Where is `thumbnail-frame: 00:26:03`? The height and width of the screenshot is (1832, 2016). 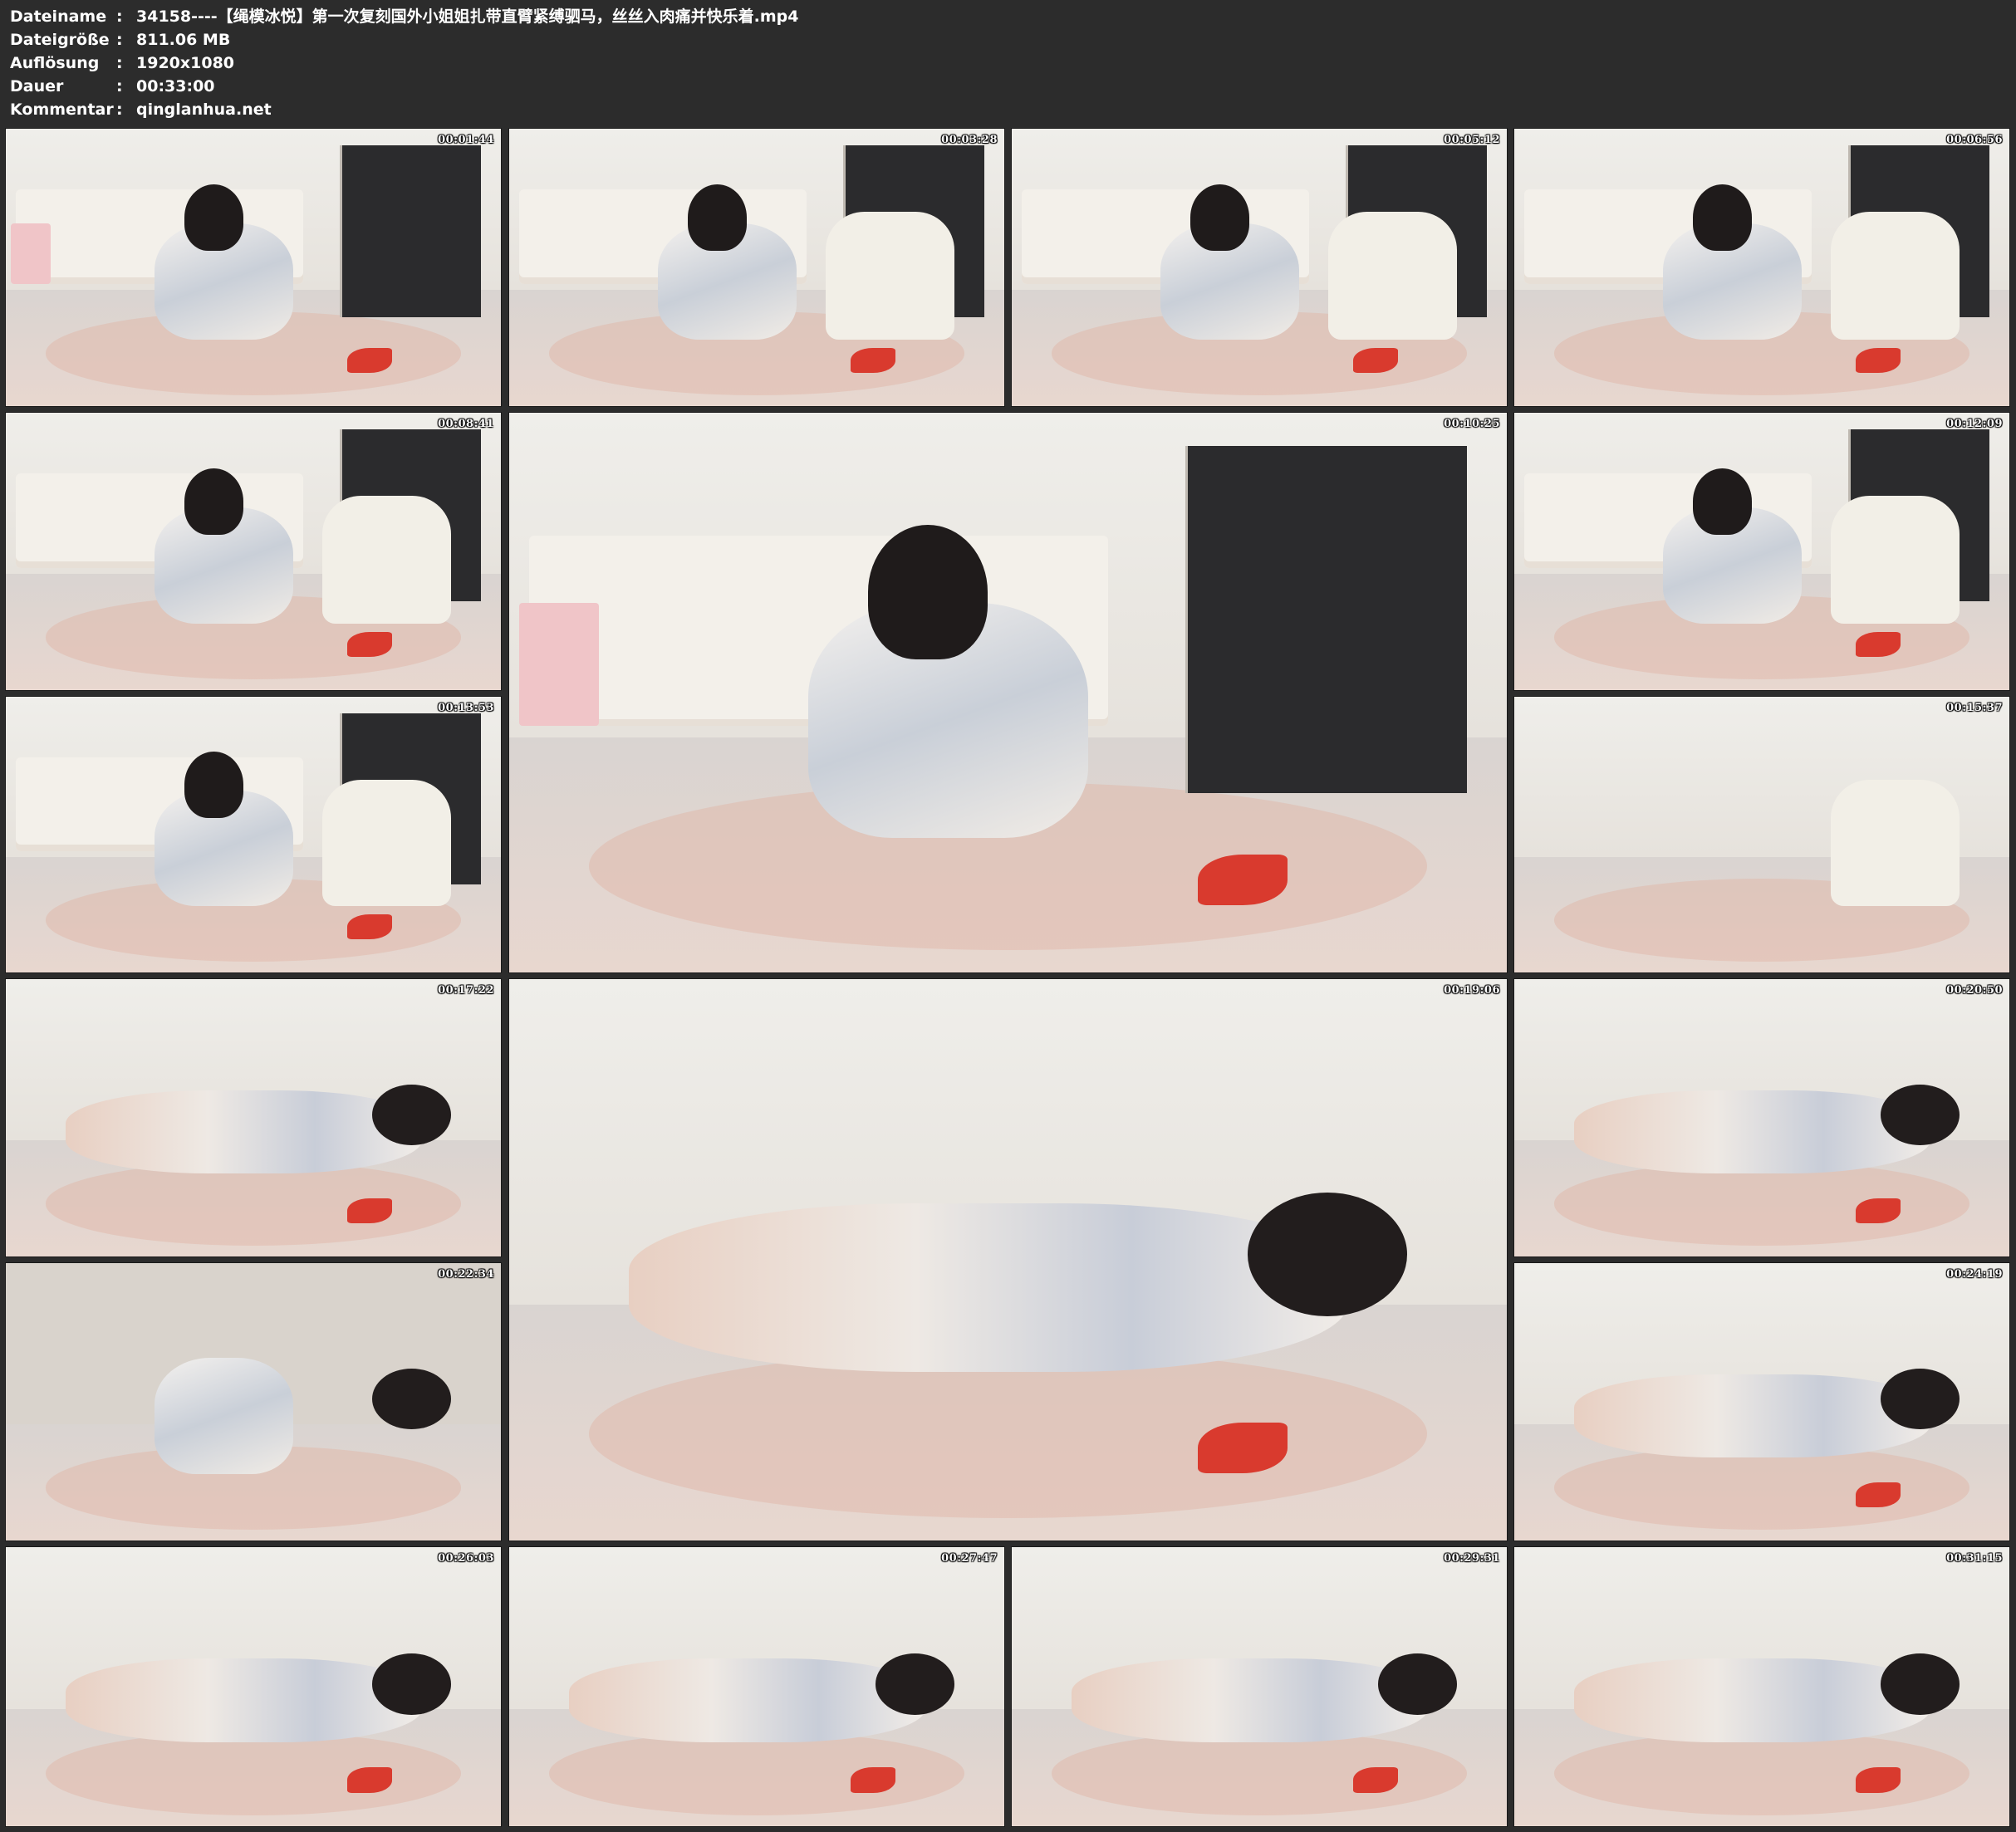 thumbnail-frame: 00:26:03 is located at coordinates (254, 1686).